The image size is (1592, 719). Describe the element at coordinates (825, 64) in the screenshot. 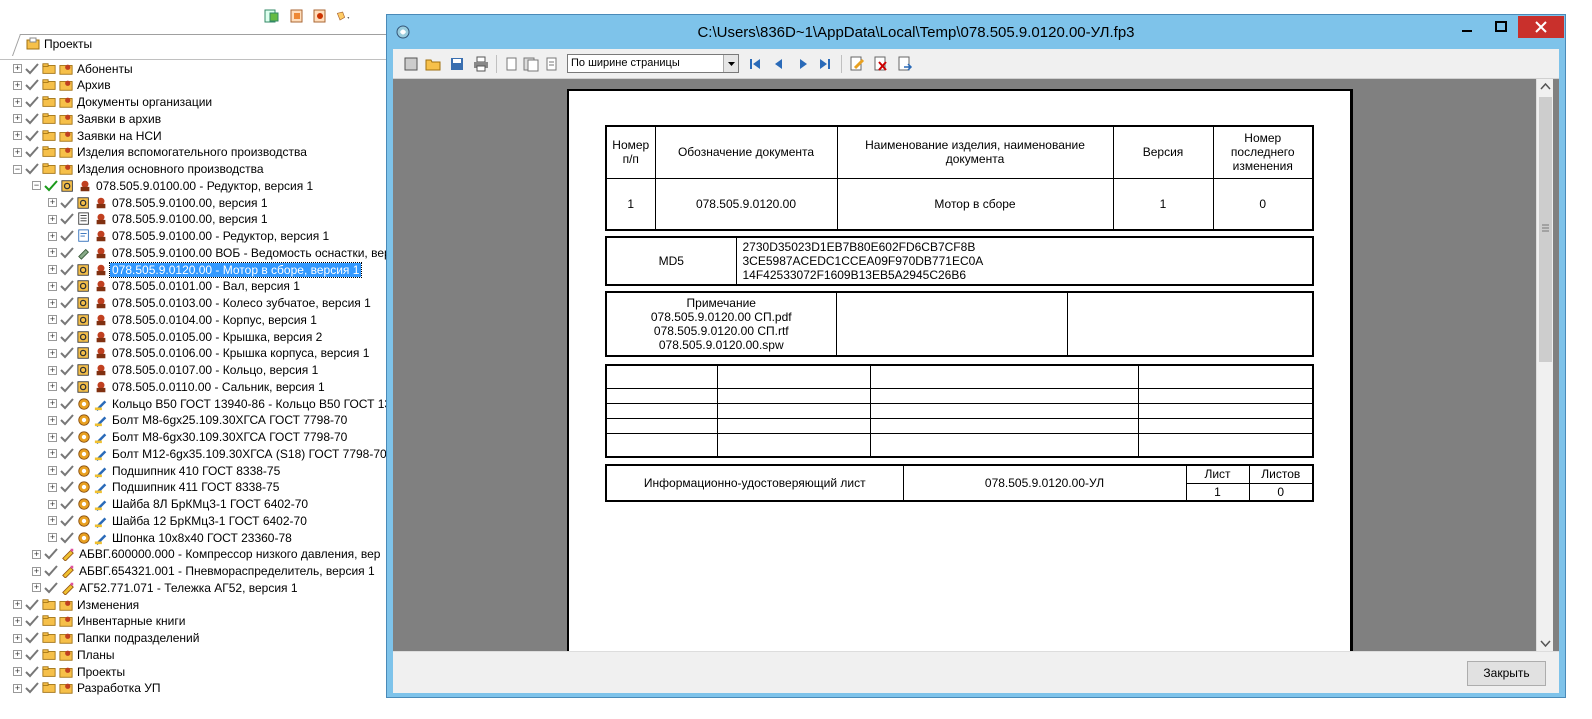

I see `last-page-icon` at that location.